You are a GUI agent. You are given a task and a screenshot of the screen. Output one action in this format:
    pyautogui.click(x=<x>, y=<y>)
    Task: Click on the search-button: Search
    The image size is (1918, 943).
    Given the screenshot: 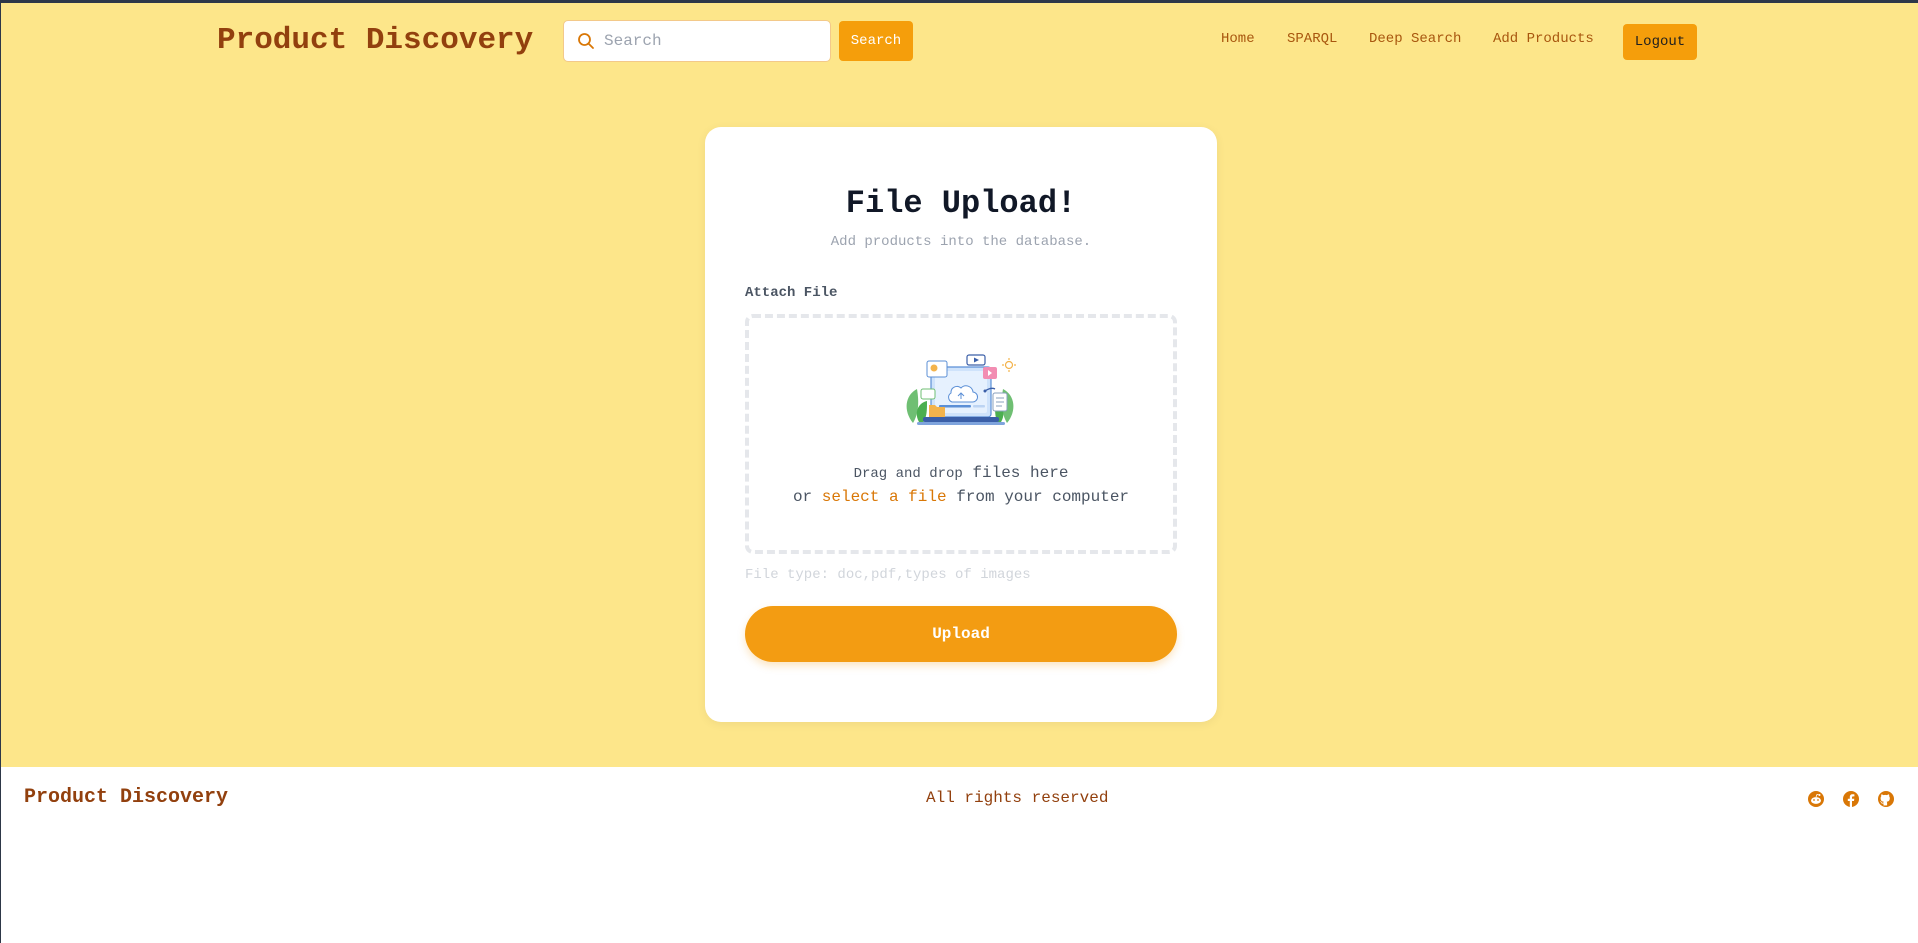 What is the action you would take?
    pyautogui.click(x=876, y=41)
    